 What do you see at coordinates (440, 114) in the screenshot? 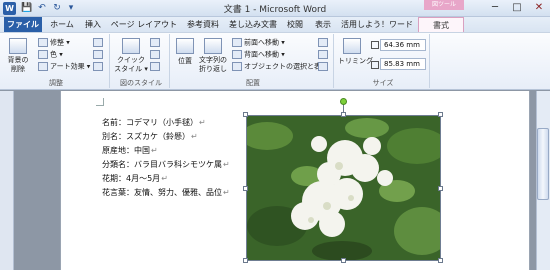
I see `resize-handle-top-right` at bounding box center [440, 114].